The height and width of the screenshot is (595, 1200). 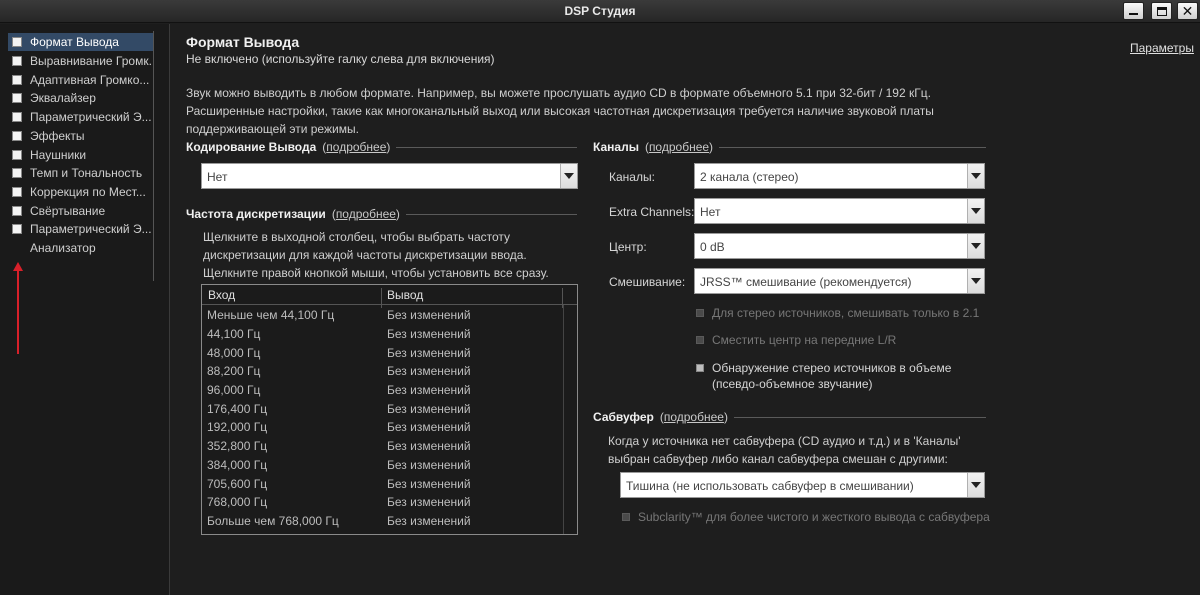 I want to click on extra-channels-select: Нет, so click(x=839, y=211).